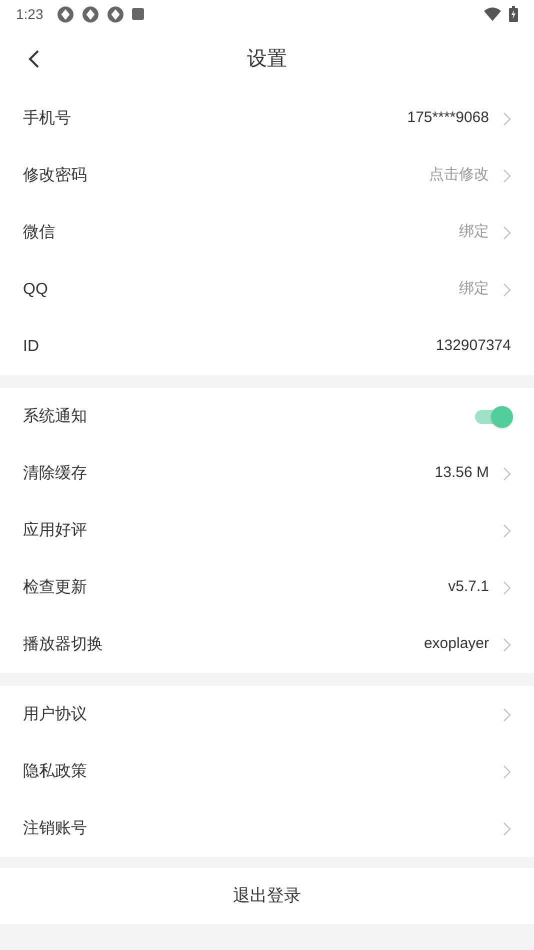 The image size is (534, 950). What do you see at coordinates (267, 587) in the screenshot?
I see `settings-row: 检查更新 v5.7.1` at bounding box center [267, 587].